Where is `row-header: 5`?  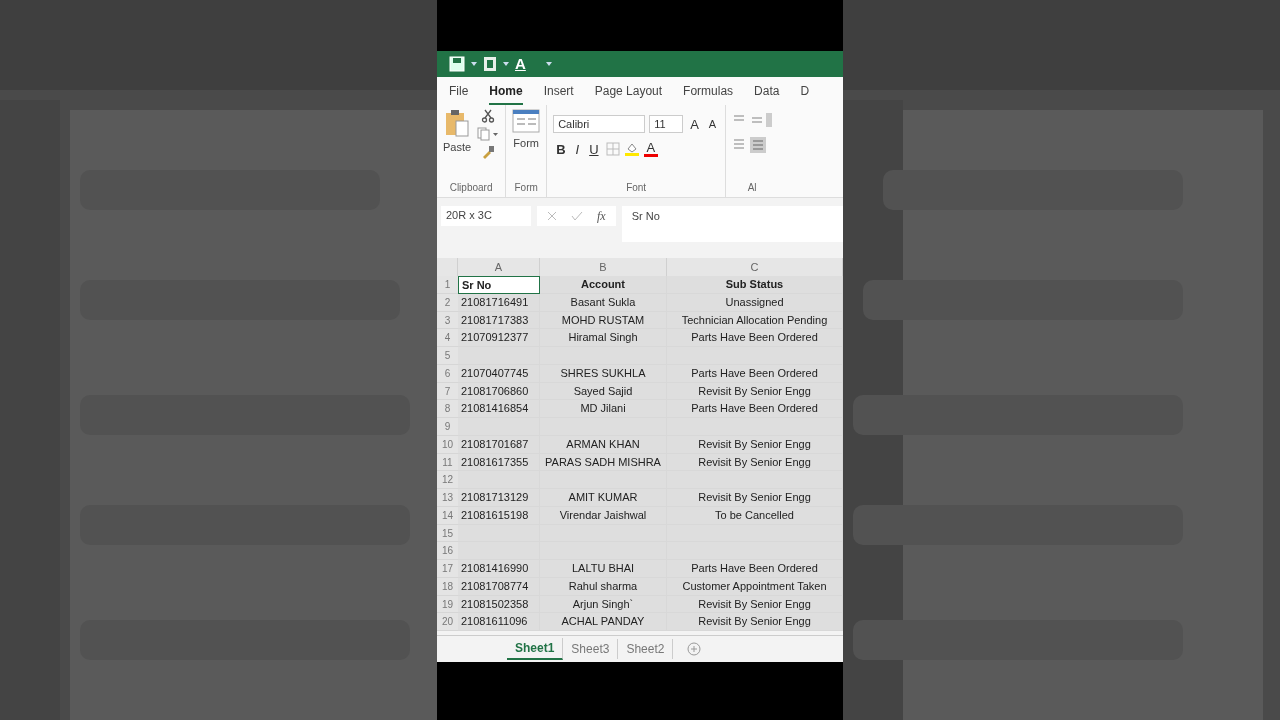
row-header: 5 is located at coordinates (447, 356).